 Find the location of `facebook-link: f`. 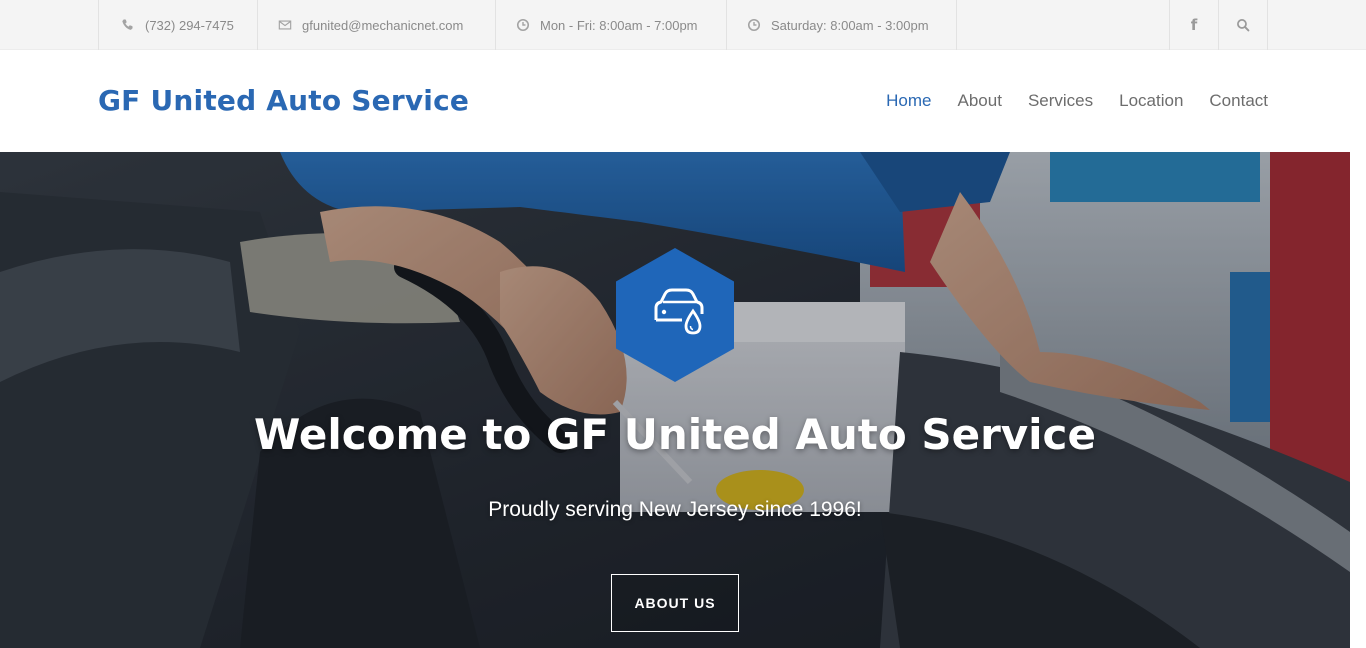

facebook-link: f is located at coordinates (1193, 25).